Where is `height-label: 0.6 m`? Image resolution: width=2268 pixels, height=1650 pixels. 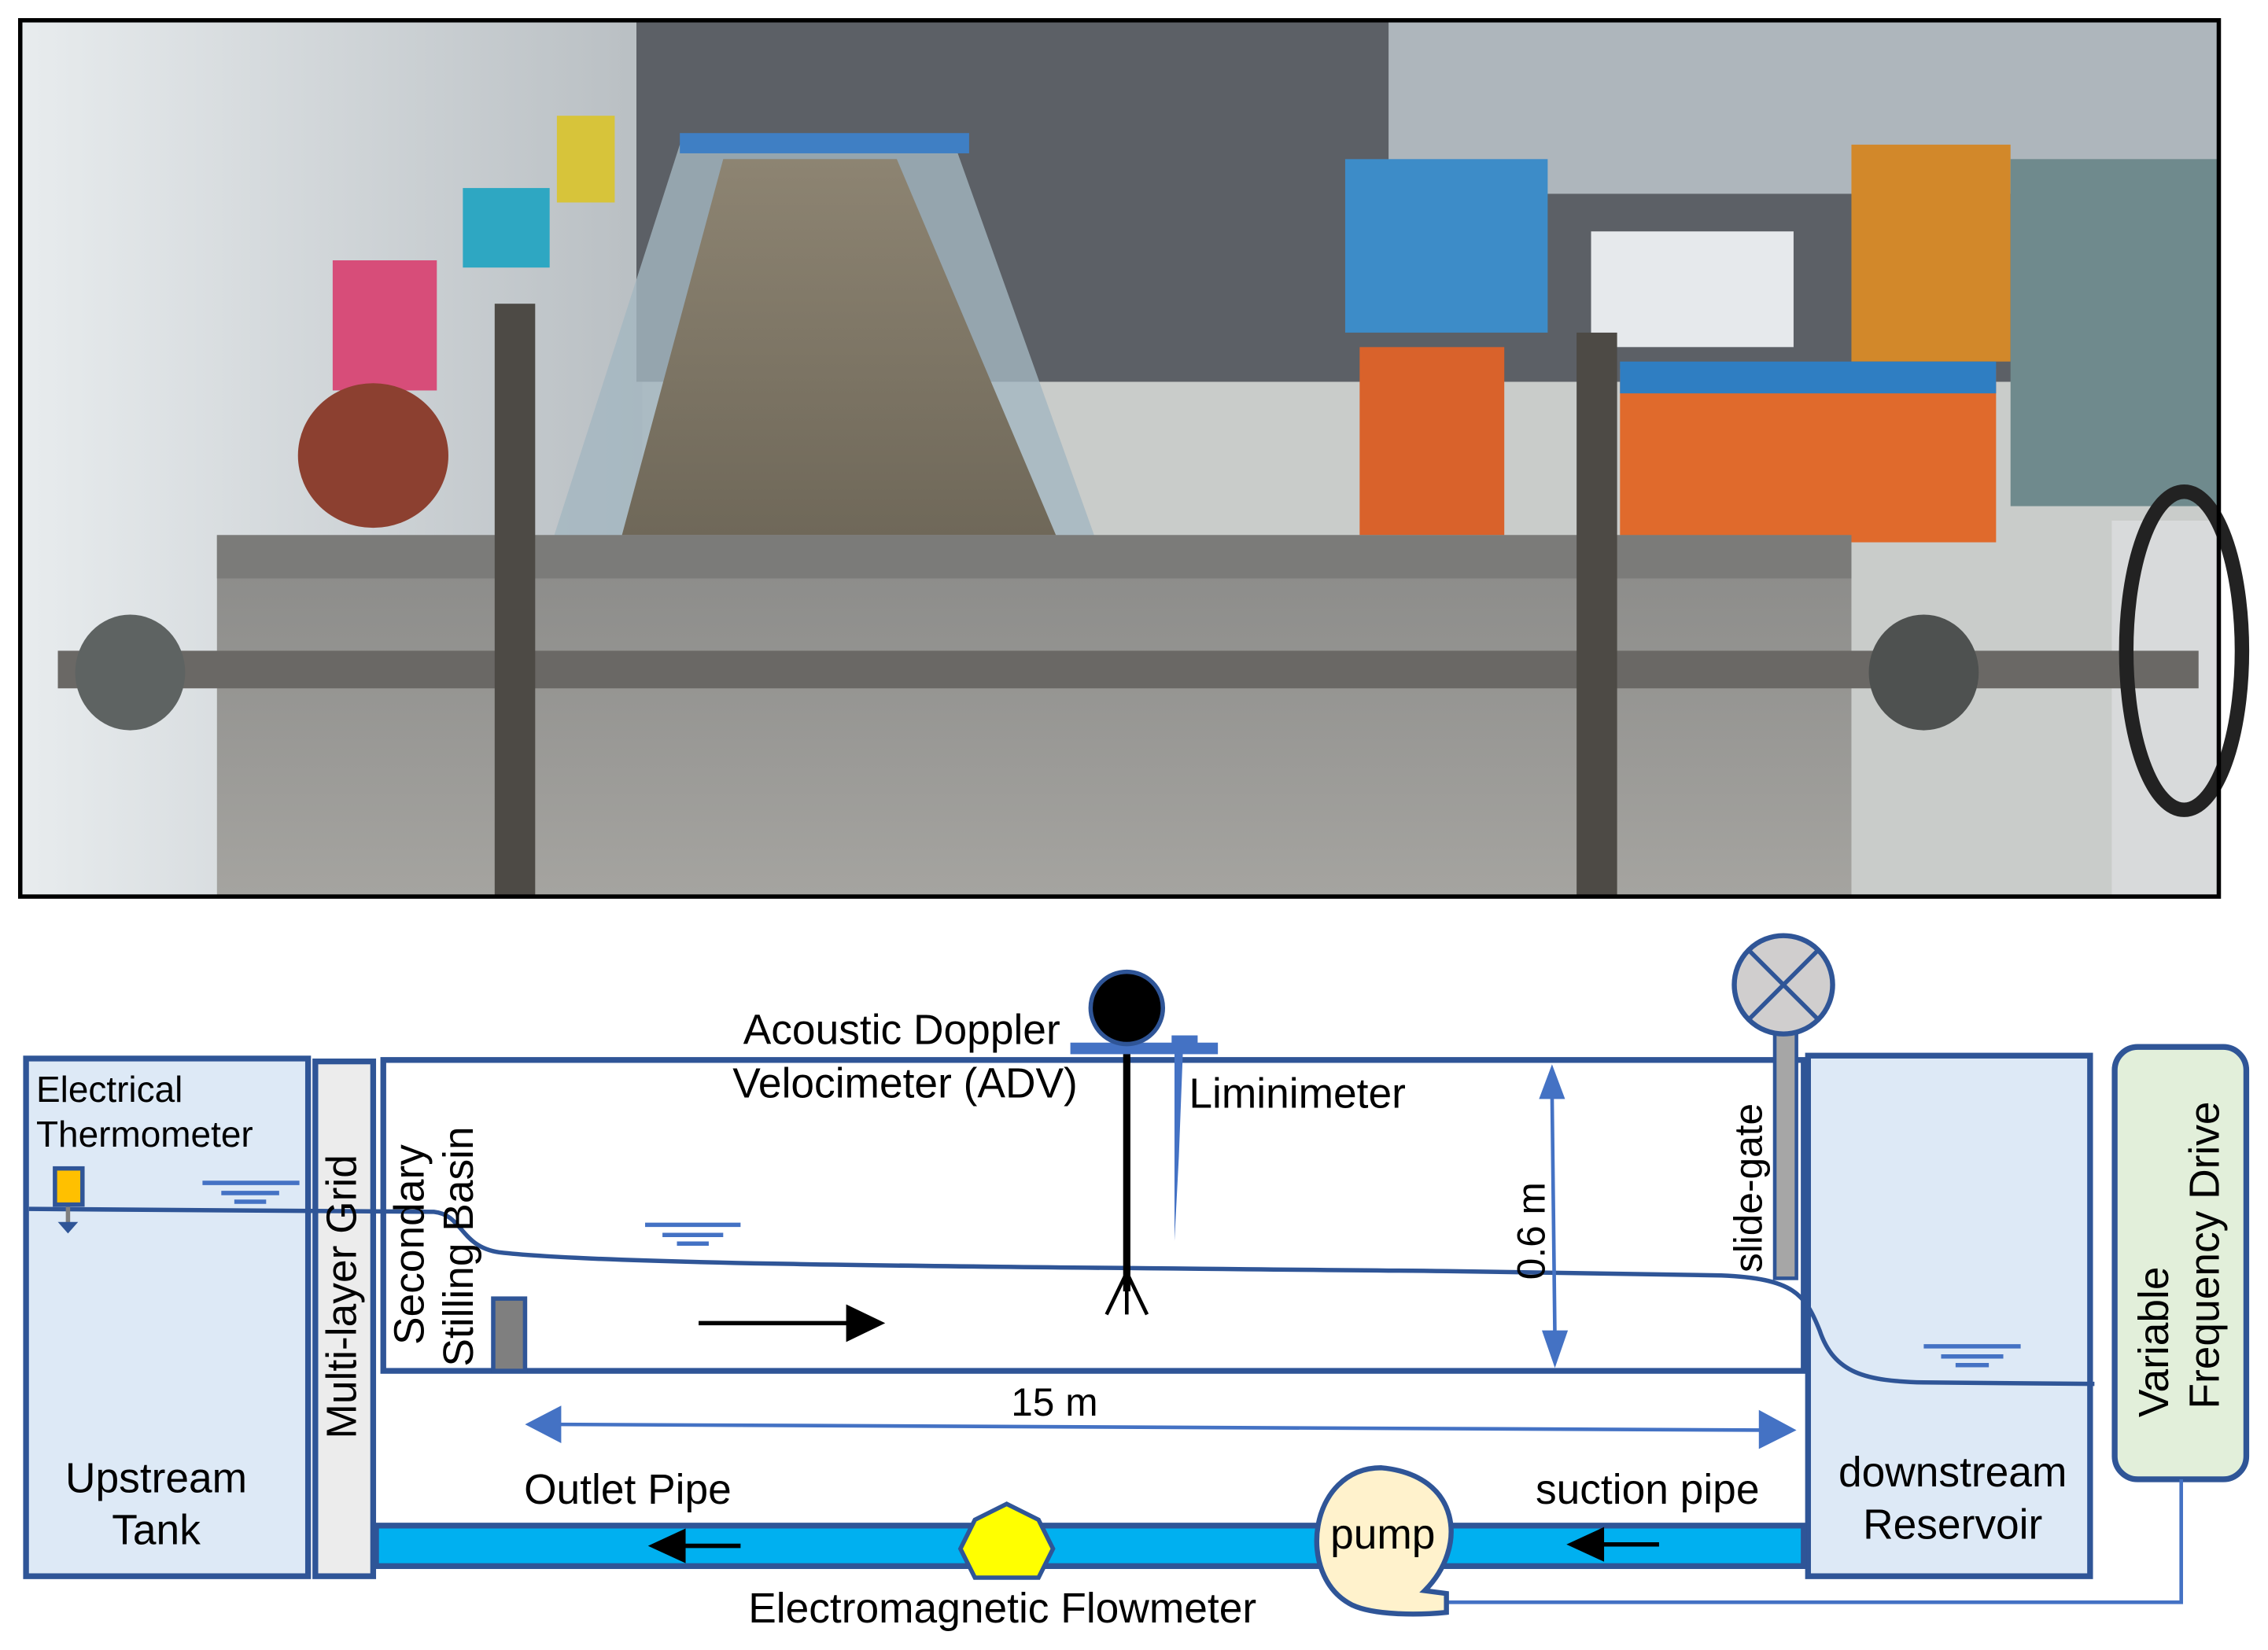
height-label: 0.6 m is located at coordinates (1532, 1231).